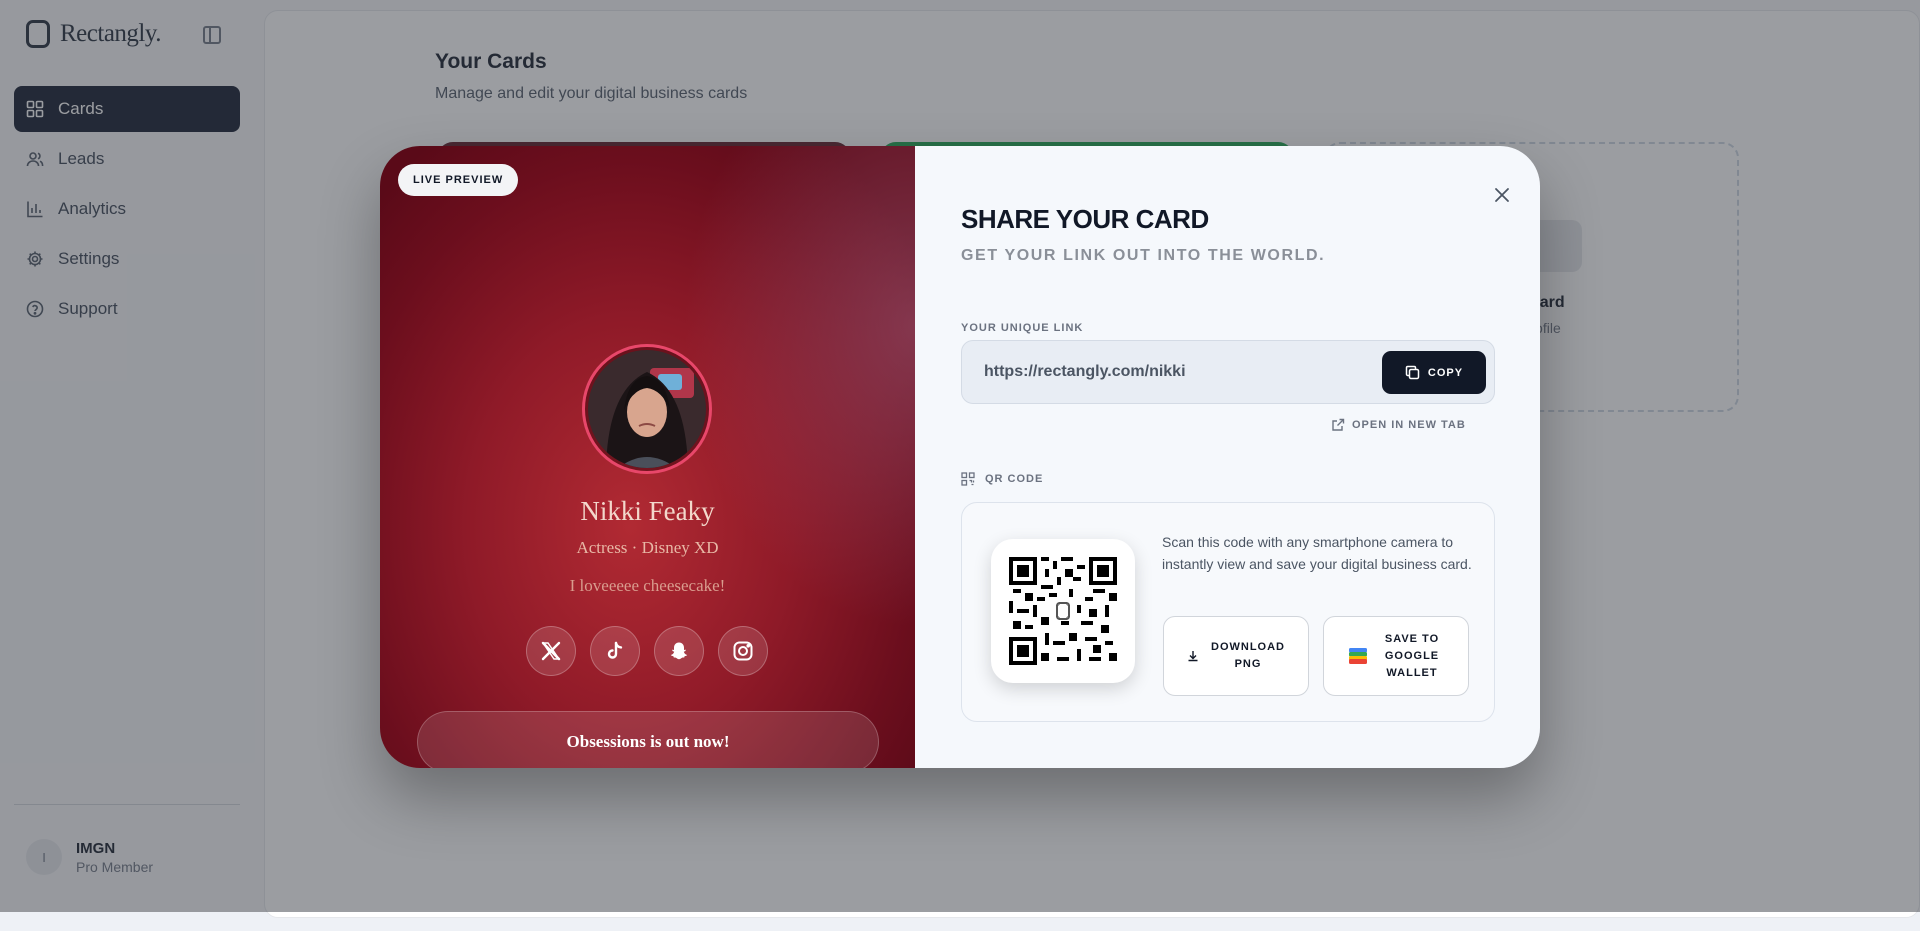 The image size is (1920, 931). What do you see at coordinates (1143, 255) in the screenshot?
I see `share-subtitle: GET YOUR LINK OUT INTO THE WORLD.` at bounding box center [1143, 255].